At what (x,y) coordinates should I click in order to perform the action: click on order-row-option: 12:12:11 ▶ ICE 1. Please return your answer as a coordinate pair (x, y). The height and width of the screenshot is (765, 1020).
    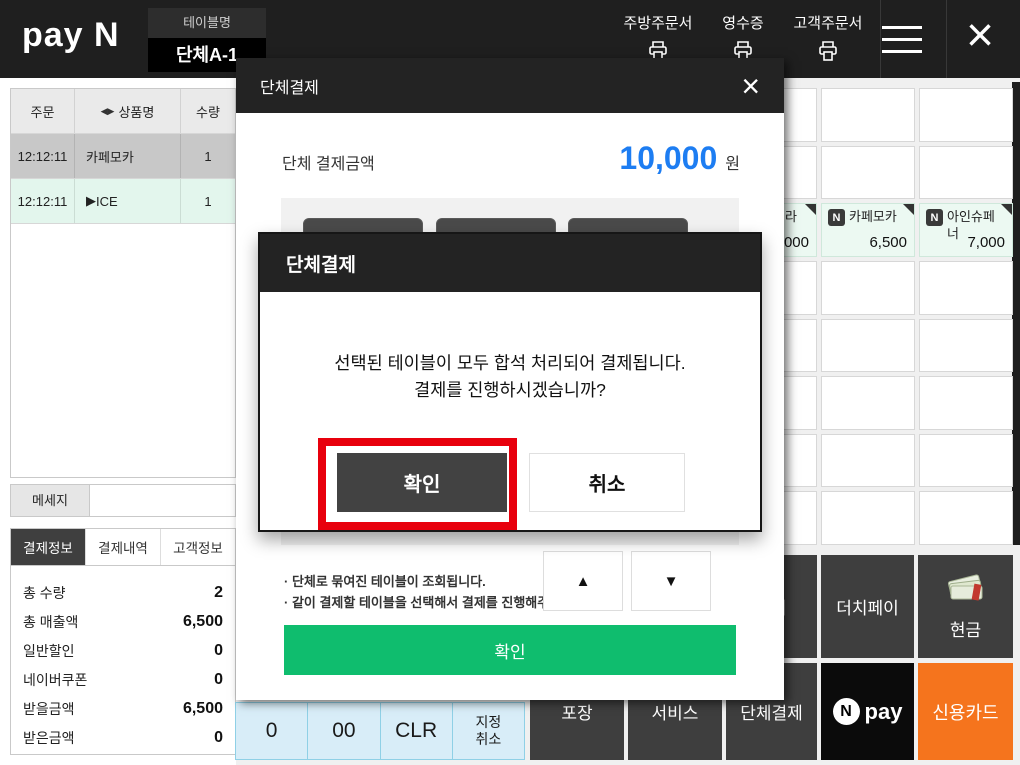
    Looking at the image, I should click on (123, 201).